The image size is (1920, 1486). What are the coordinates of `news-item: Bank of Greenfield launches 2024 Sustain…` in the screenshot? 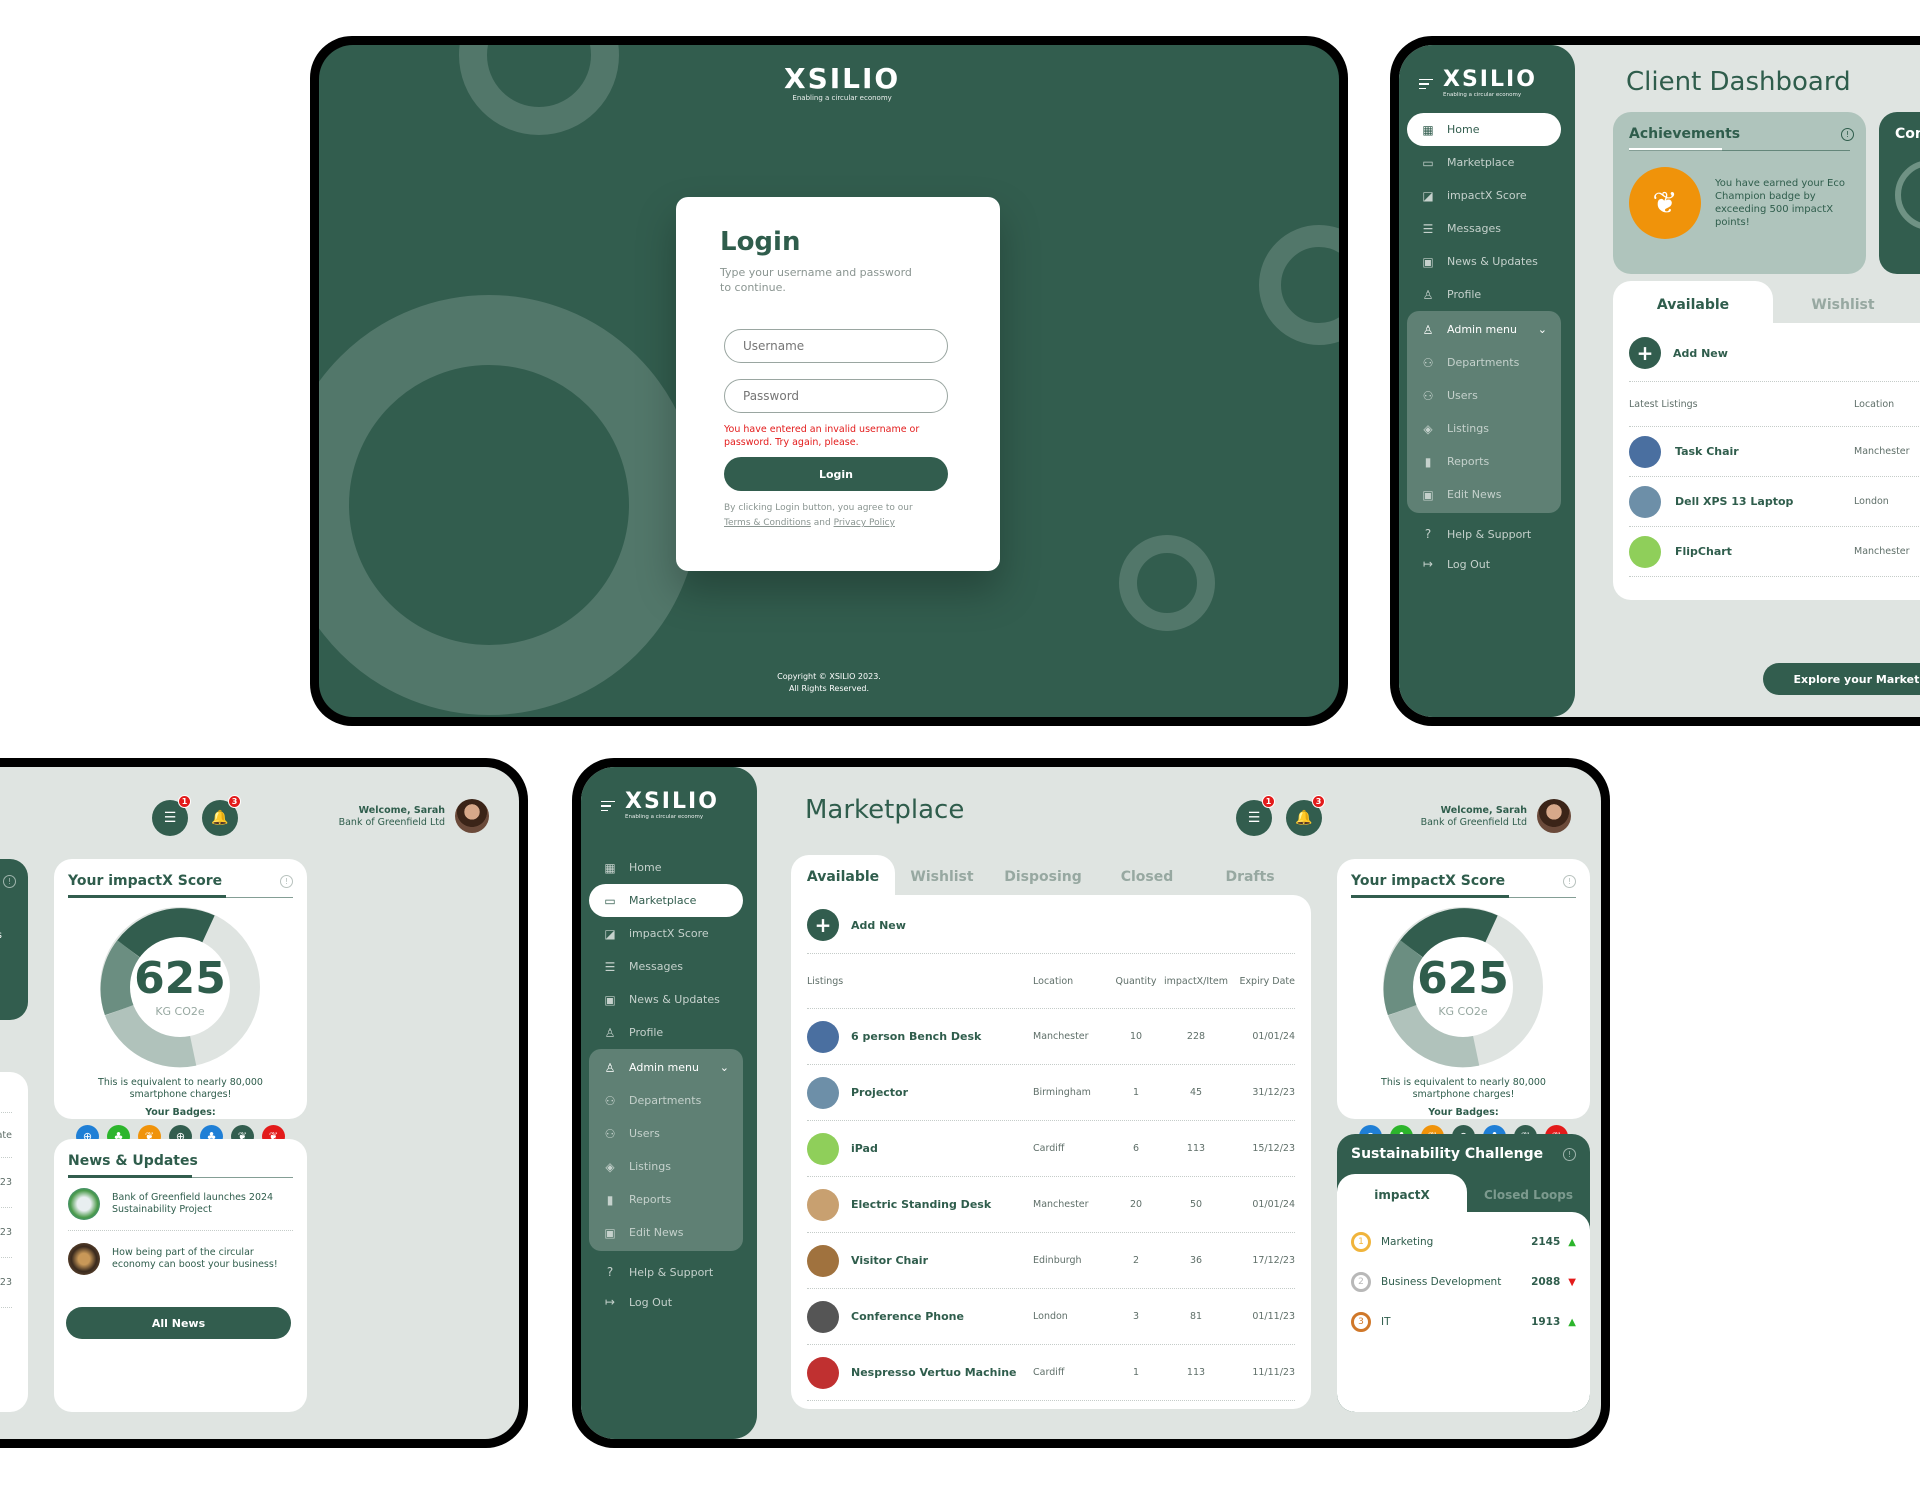 It's located at (180, 1204).